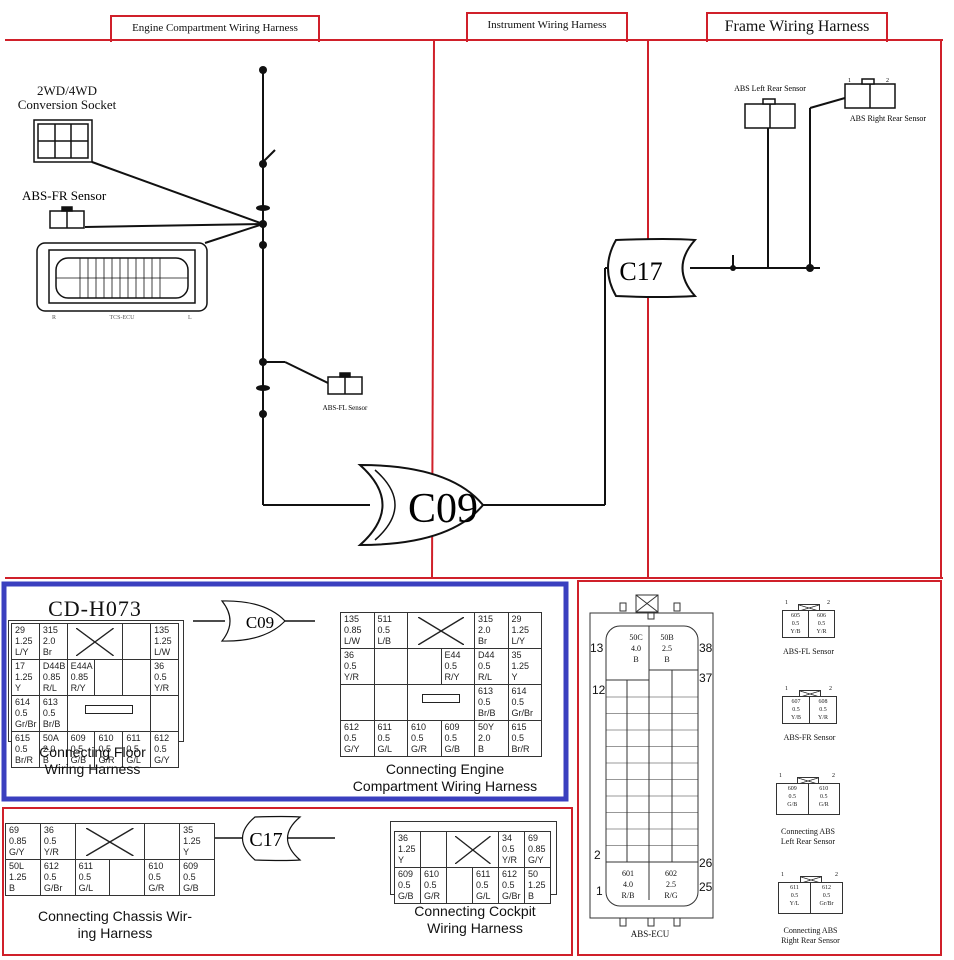  I want to click on sensor-label: ABS-FL Sensor, so click(808, 651).